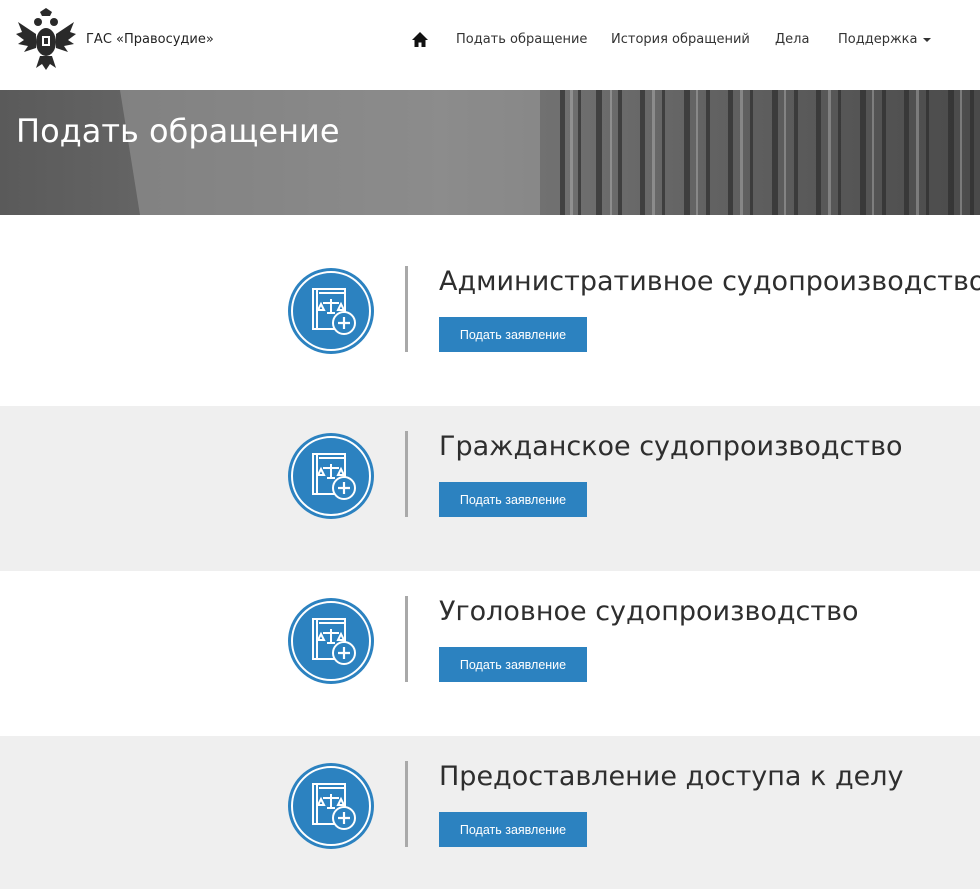 This screenshot has width=980, height=889. I want to click on home-icon, so click(420, 40).